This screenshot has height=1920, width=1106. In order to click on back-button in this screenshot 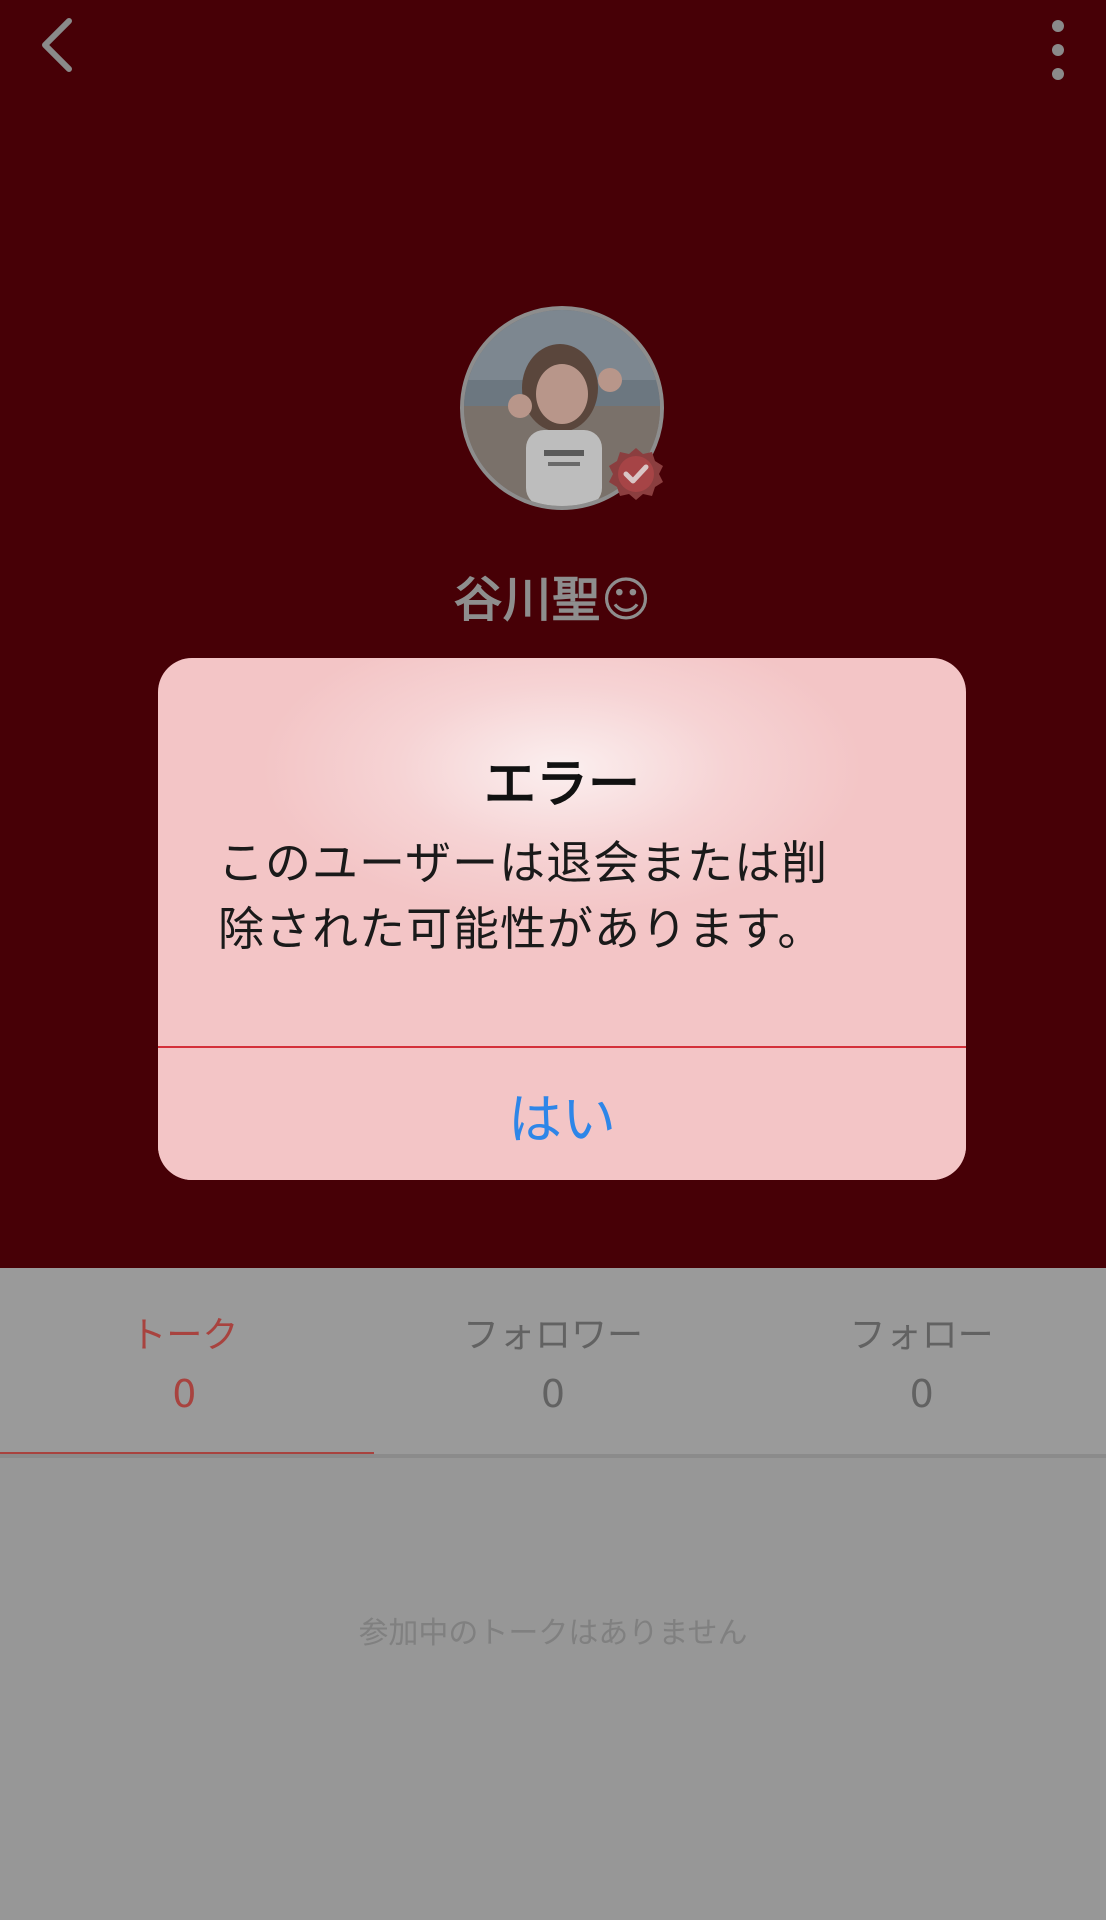, I will do `click(57, 45)`.